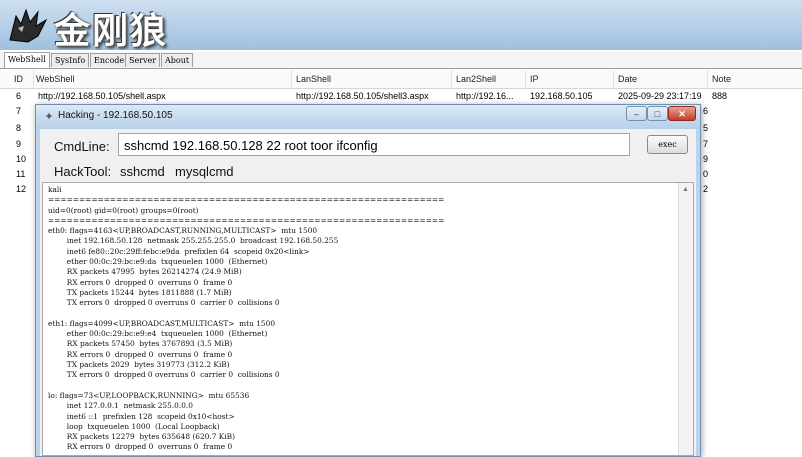  Describe the element at coordinates (19, 96) in the screenshot. I see `row-id: 6` at that location.